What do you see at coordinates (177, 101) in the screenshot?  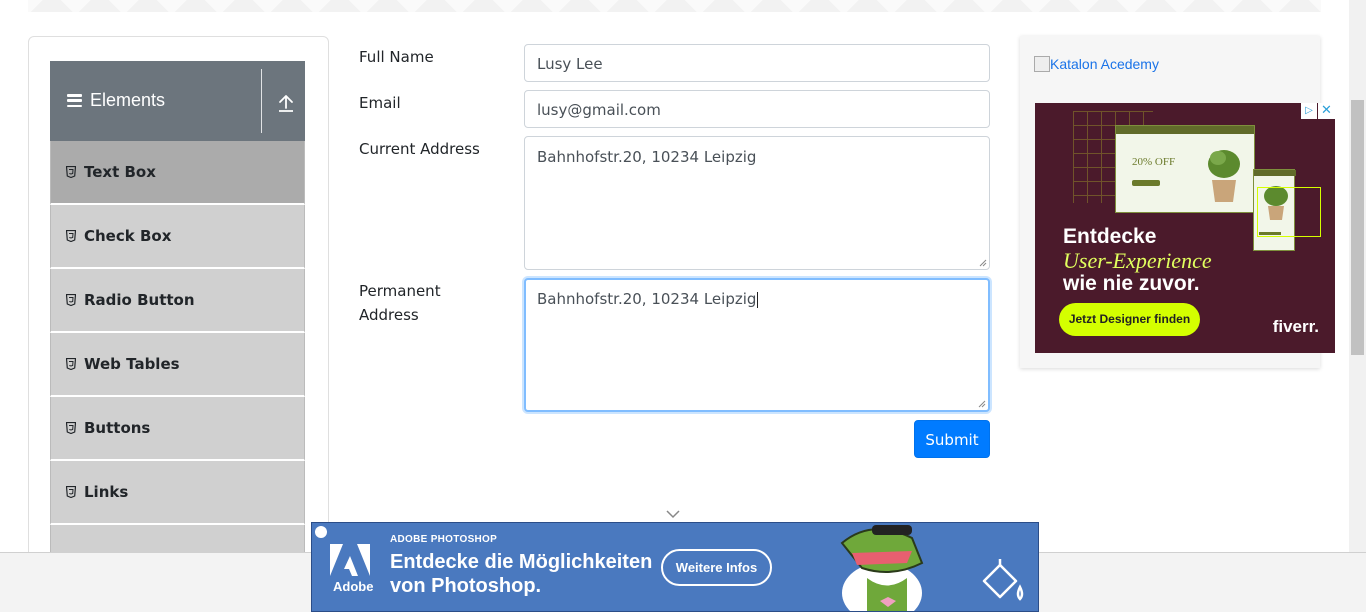 I see `group-header-elements: Elements` at bounding box center [177, 101].